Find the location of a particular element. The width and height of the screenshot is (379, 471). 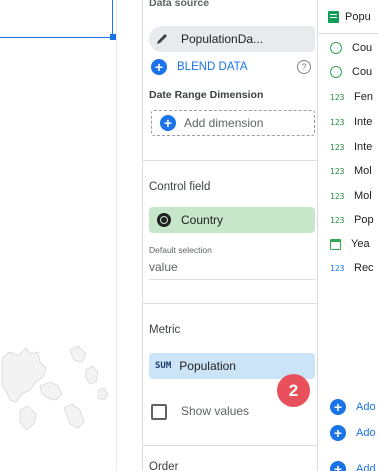

add-dimension-button: + Add dimension is located at coordinates (233, 123).